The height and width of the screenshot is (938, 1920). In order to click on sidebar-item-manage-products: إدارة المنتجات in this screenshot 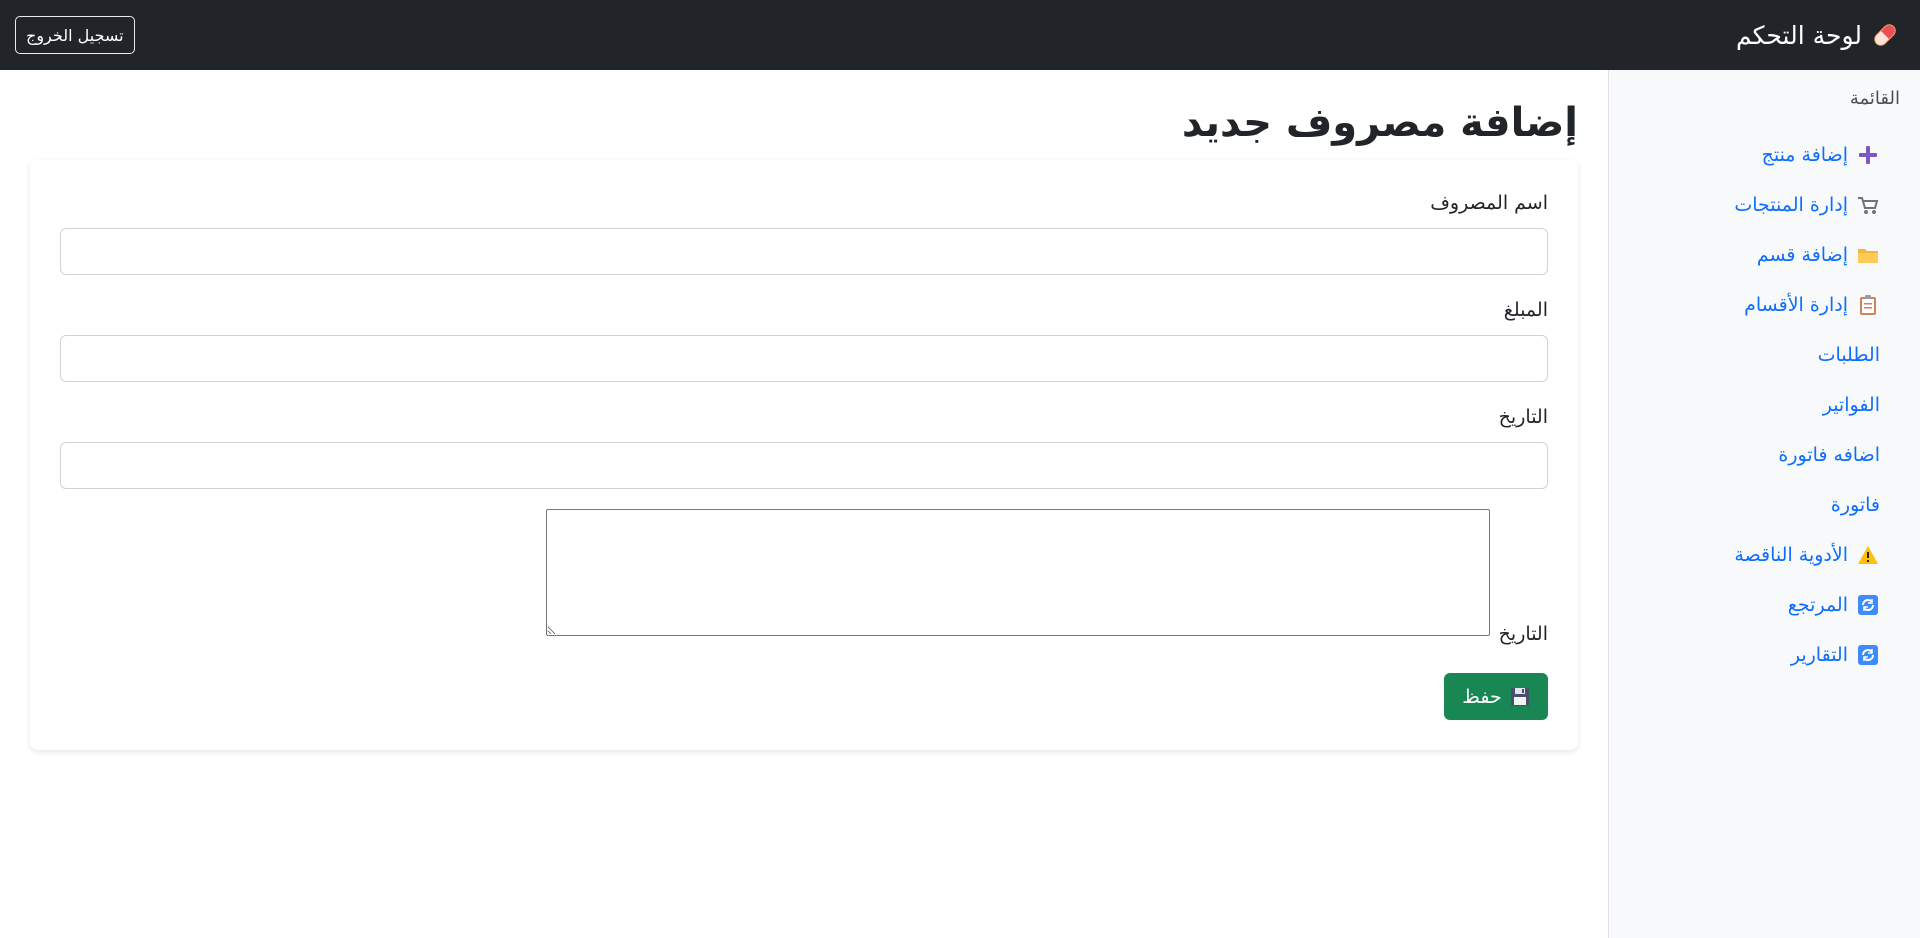, I will do `click(1807, 205)`.